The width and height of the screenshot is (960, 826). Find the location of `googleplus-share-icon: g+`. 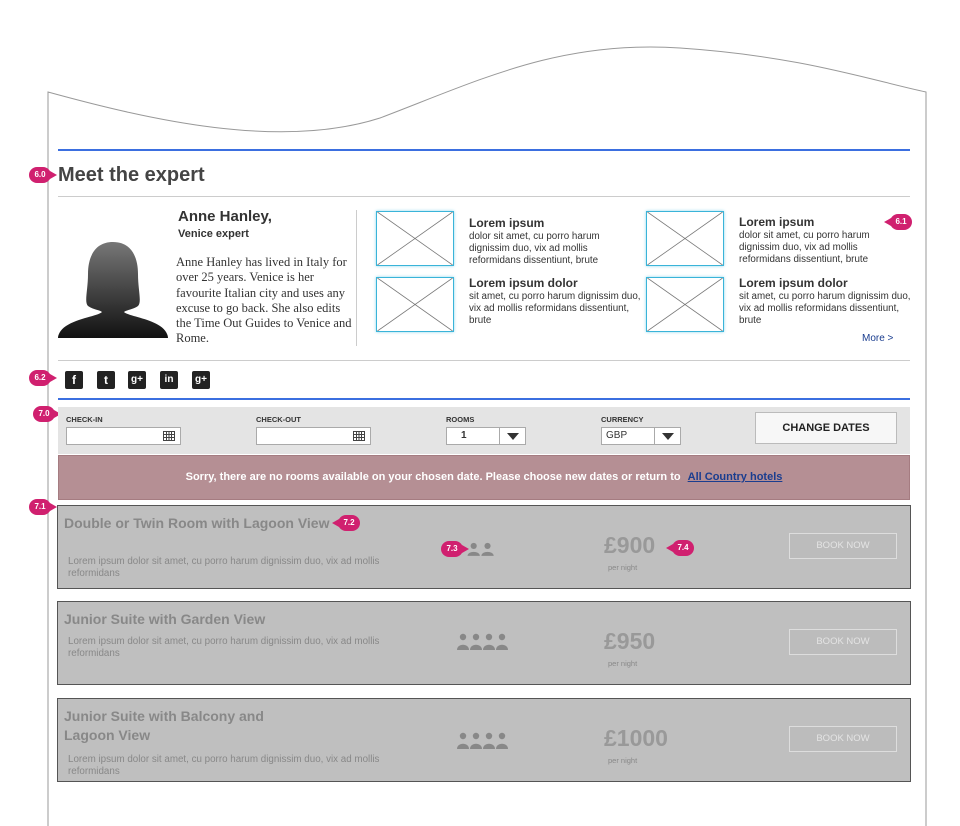

googleplus-share-icon: g+ is located at coordinates (201, 380).